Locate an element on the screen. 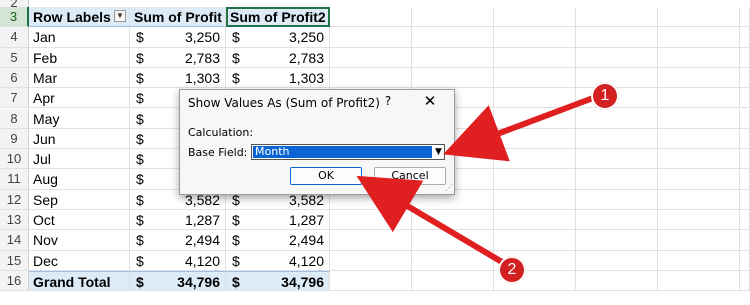  value-cell: Sum of Profit is located at coordinates (178, 17).